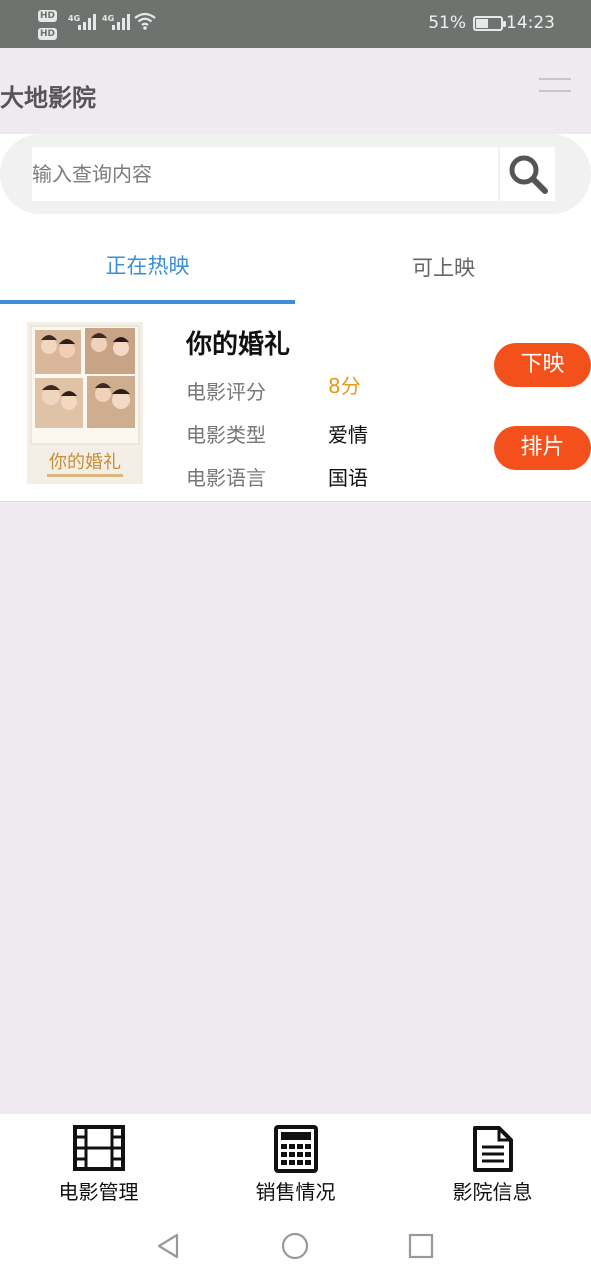  What do you see at coordinates (492, 1149) in the screenshot?
I see `document-icon` at bounding box center [492, 1149].